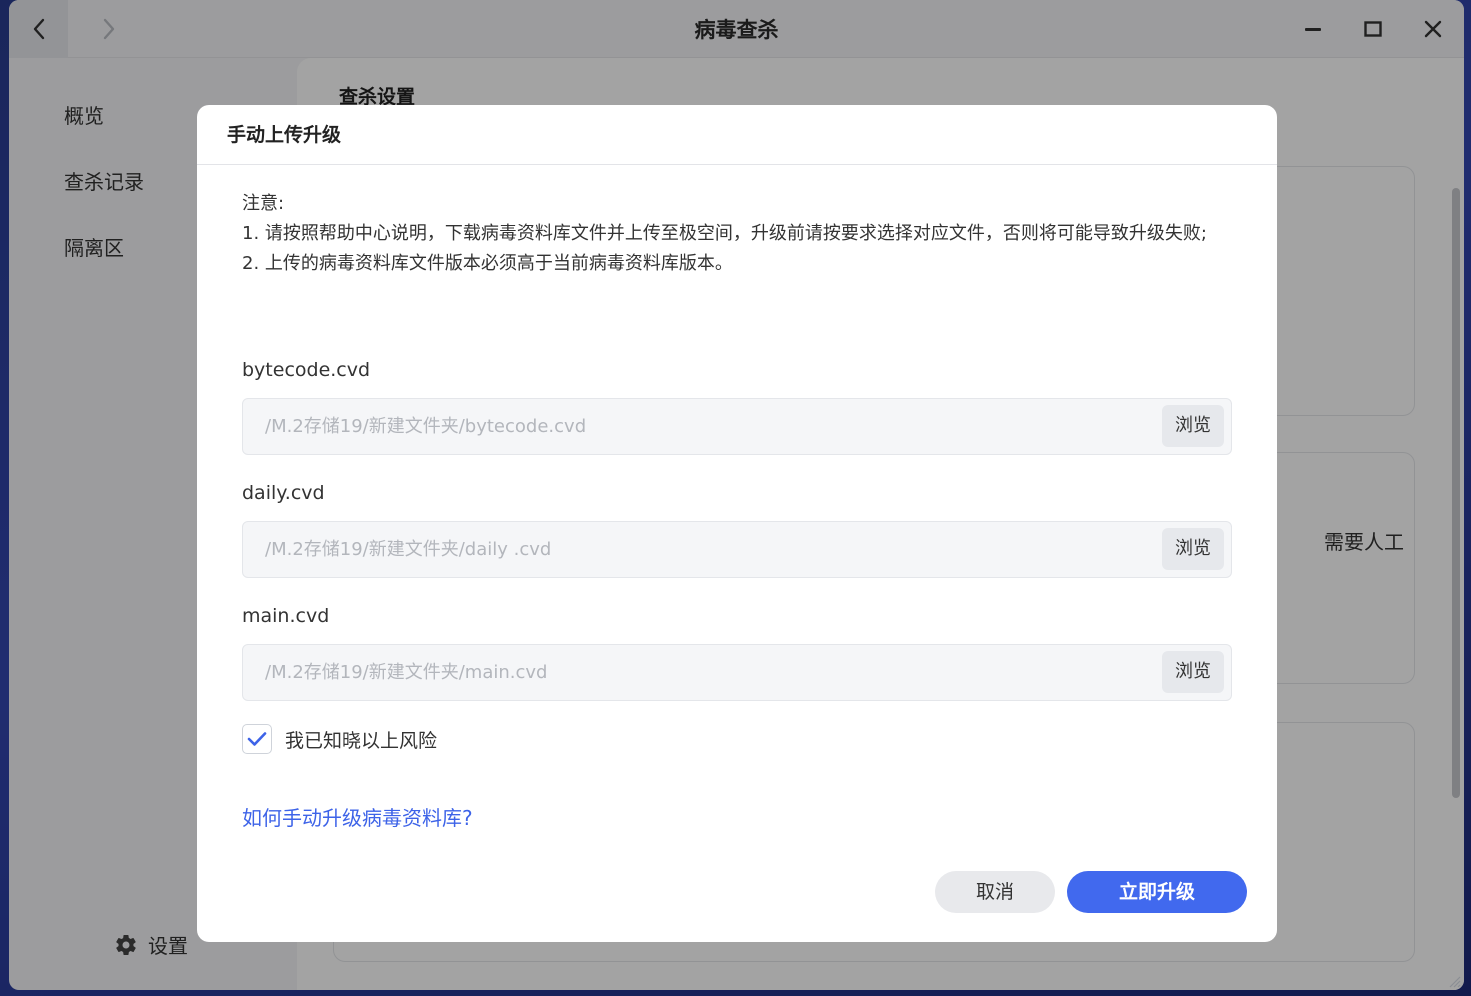 The height and width of the screenshot is (996, 1471). I want to click on daily-file-label: daily.cvd, so click(283, 493).